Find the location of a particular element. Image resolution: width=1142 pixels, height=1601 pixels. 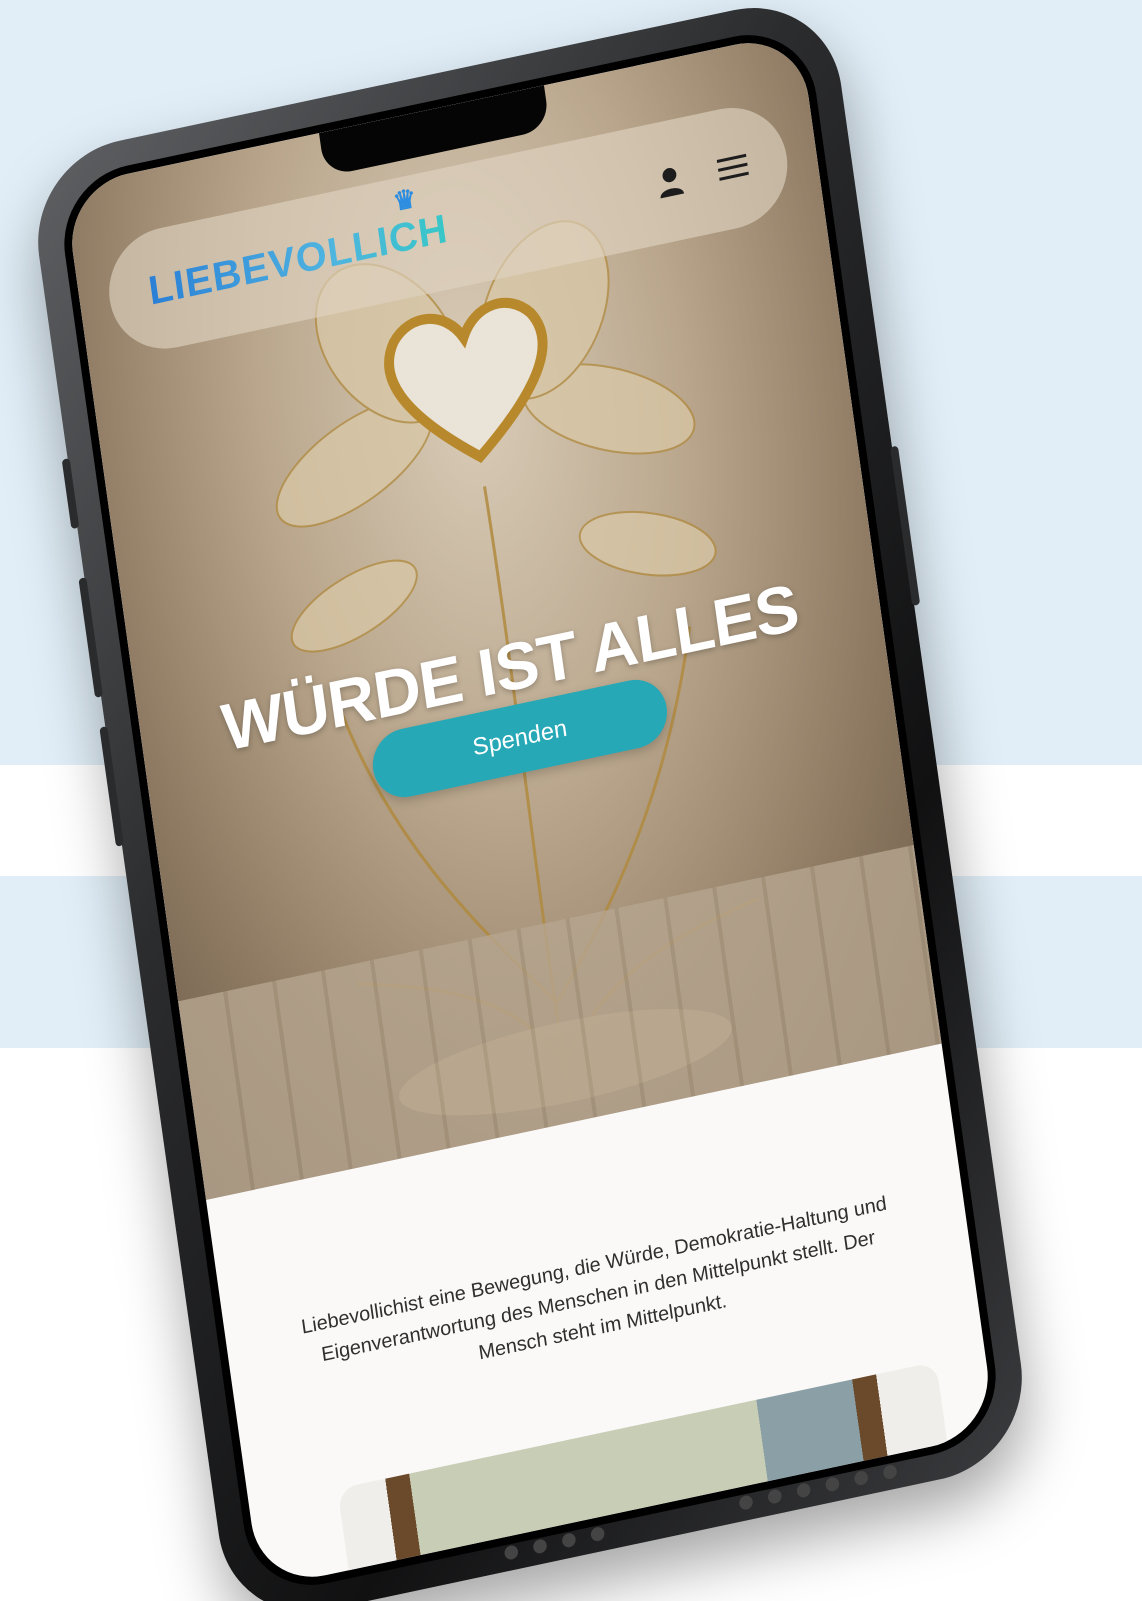

crown-icon: ♛ is located at coordinates (405, 199).